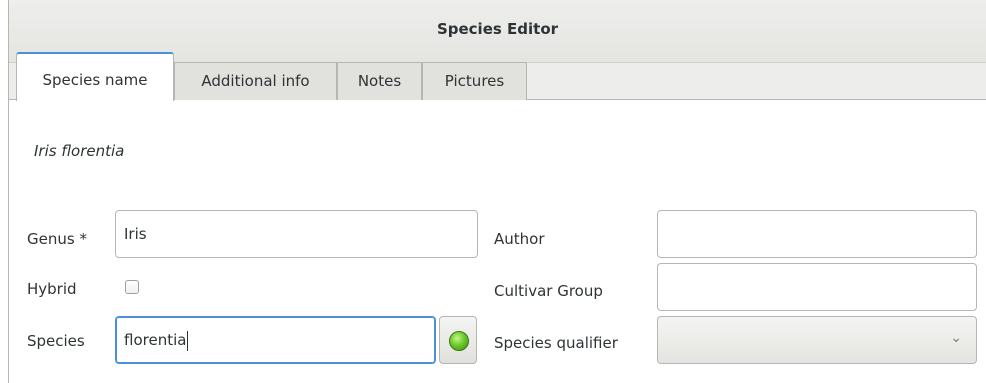  I want to click on tab-pictures: Pictures, so click(474, 81).